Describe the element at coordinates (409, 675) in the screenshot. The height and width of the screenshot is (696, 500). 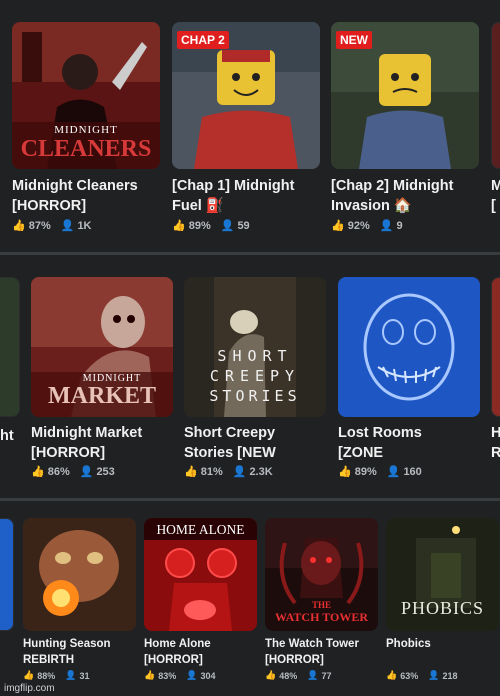
I see `like-ratio: 63%` at that location.